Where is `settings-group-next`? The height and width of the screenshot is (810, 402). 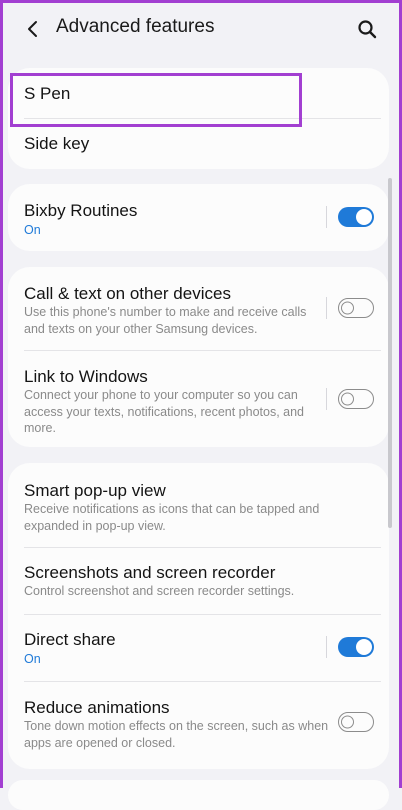 settings-group-next is located at coordinates (198, 795).